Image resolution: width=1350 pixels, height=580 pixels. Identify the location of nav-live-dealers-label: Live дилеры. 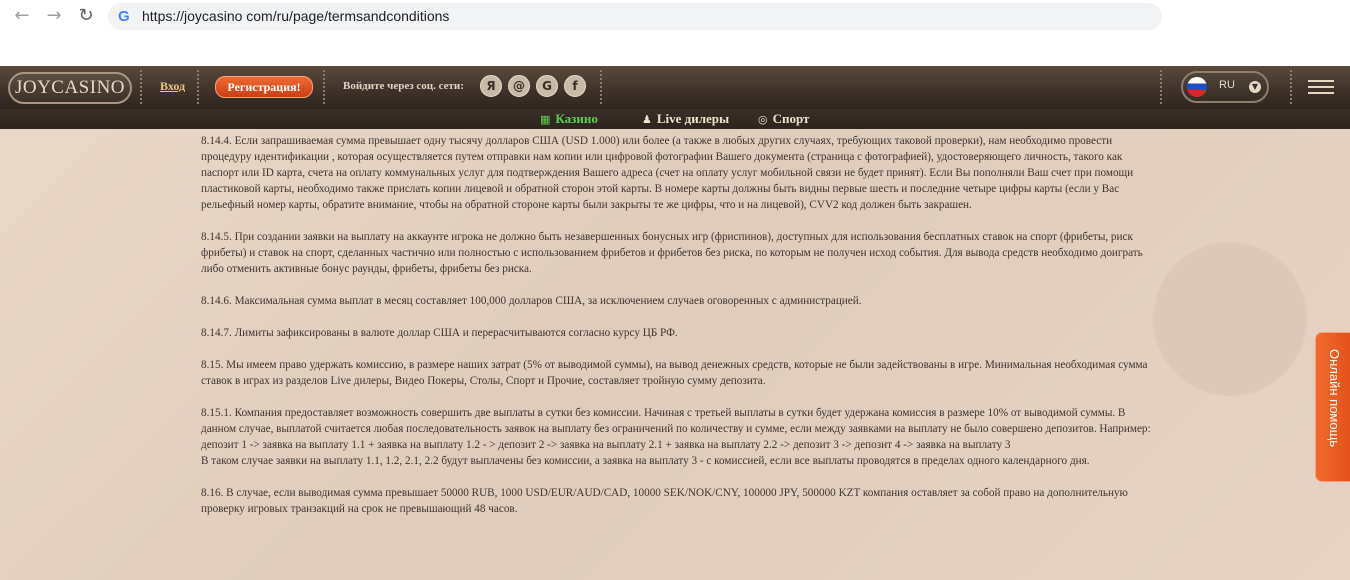
(693, 118).